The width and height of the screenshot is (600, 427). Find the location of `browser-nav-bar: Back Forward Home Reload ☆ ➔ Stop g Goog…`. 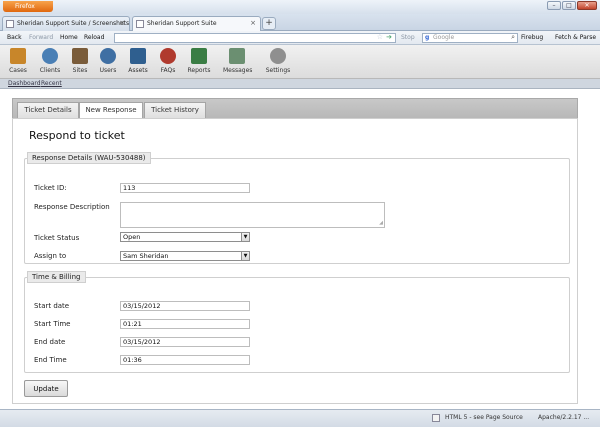

browser-nav-bar: Back Forward Home Reload ☆ ➔ Stop g Goog… is located at coordinates (300, 38).